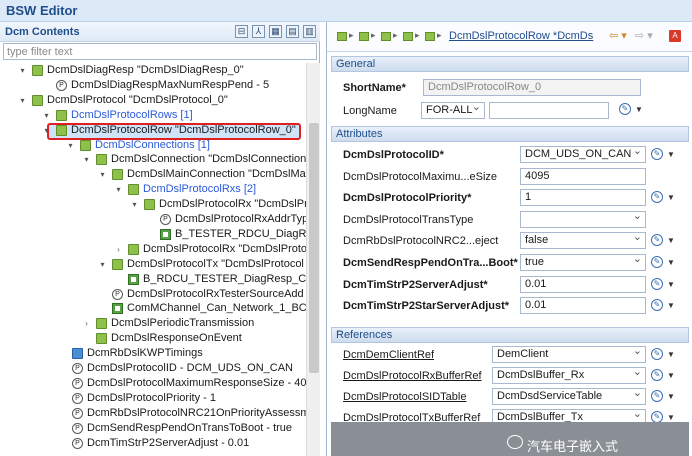 The height and width of the screenshot is (456, 692). Describe the element at coordinates (521, 36) in the screenshot. I see `breadcrumb-current-link: DcmDslProtocolRow *DcmDs` at that location.